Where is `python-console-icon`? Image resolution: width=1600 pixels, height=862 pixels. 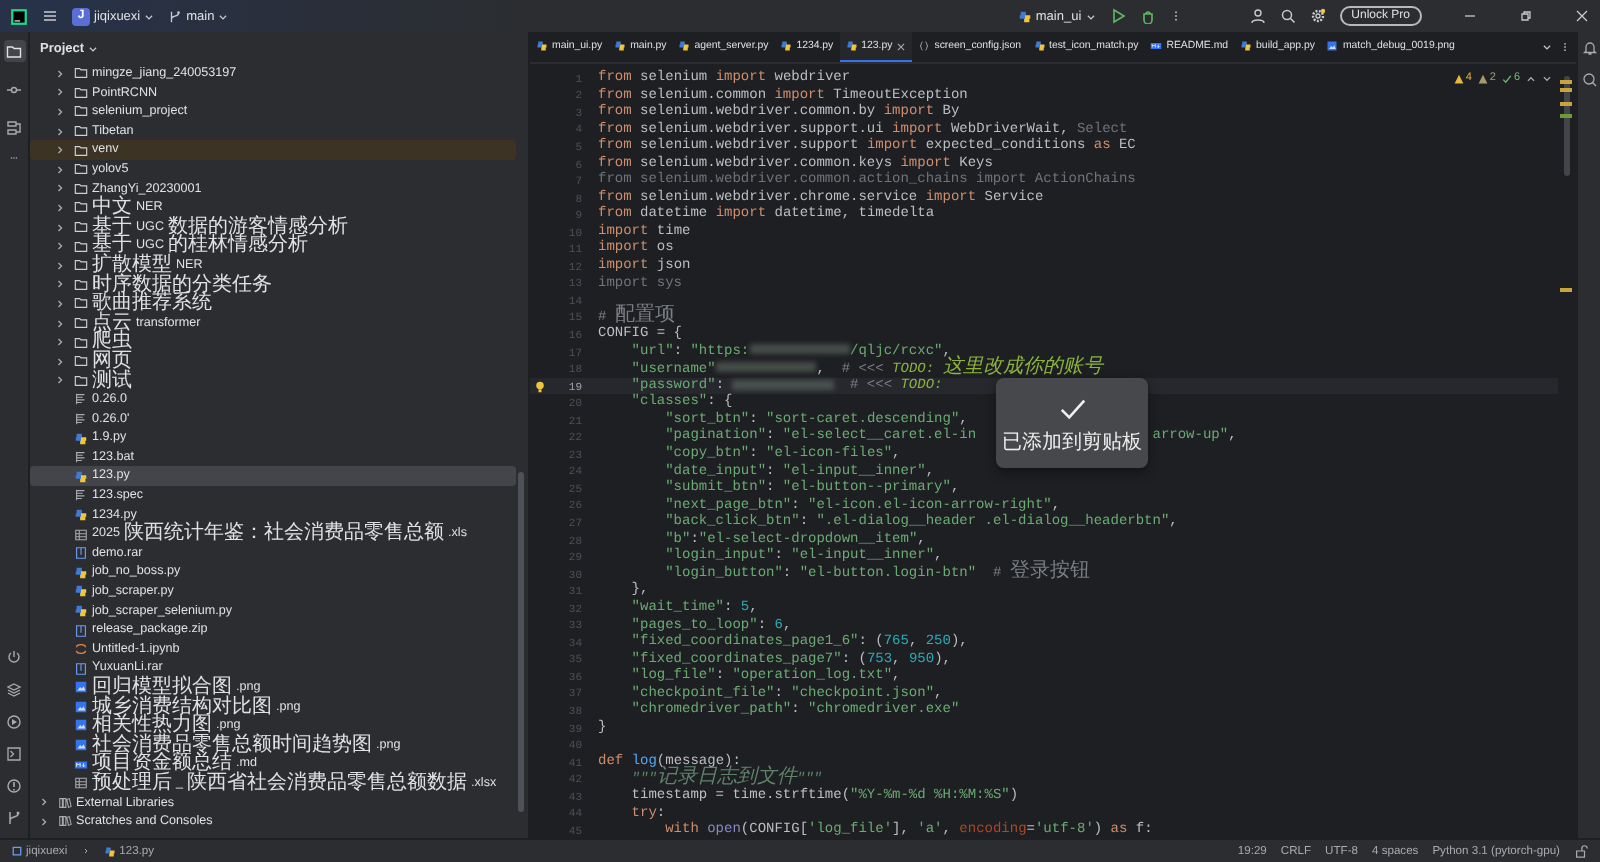
python-console-icon is located at coordinates (14, 658).